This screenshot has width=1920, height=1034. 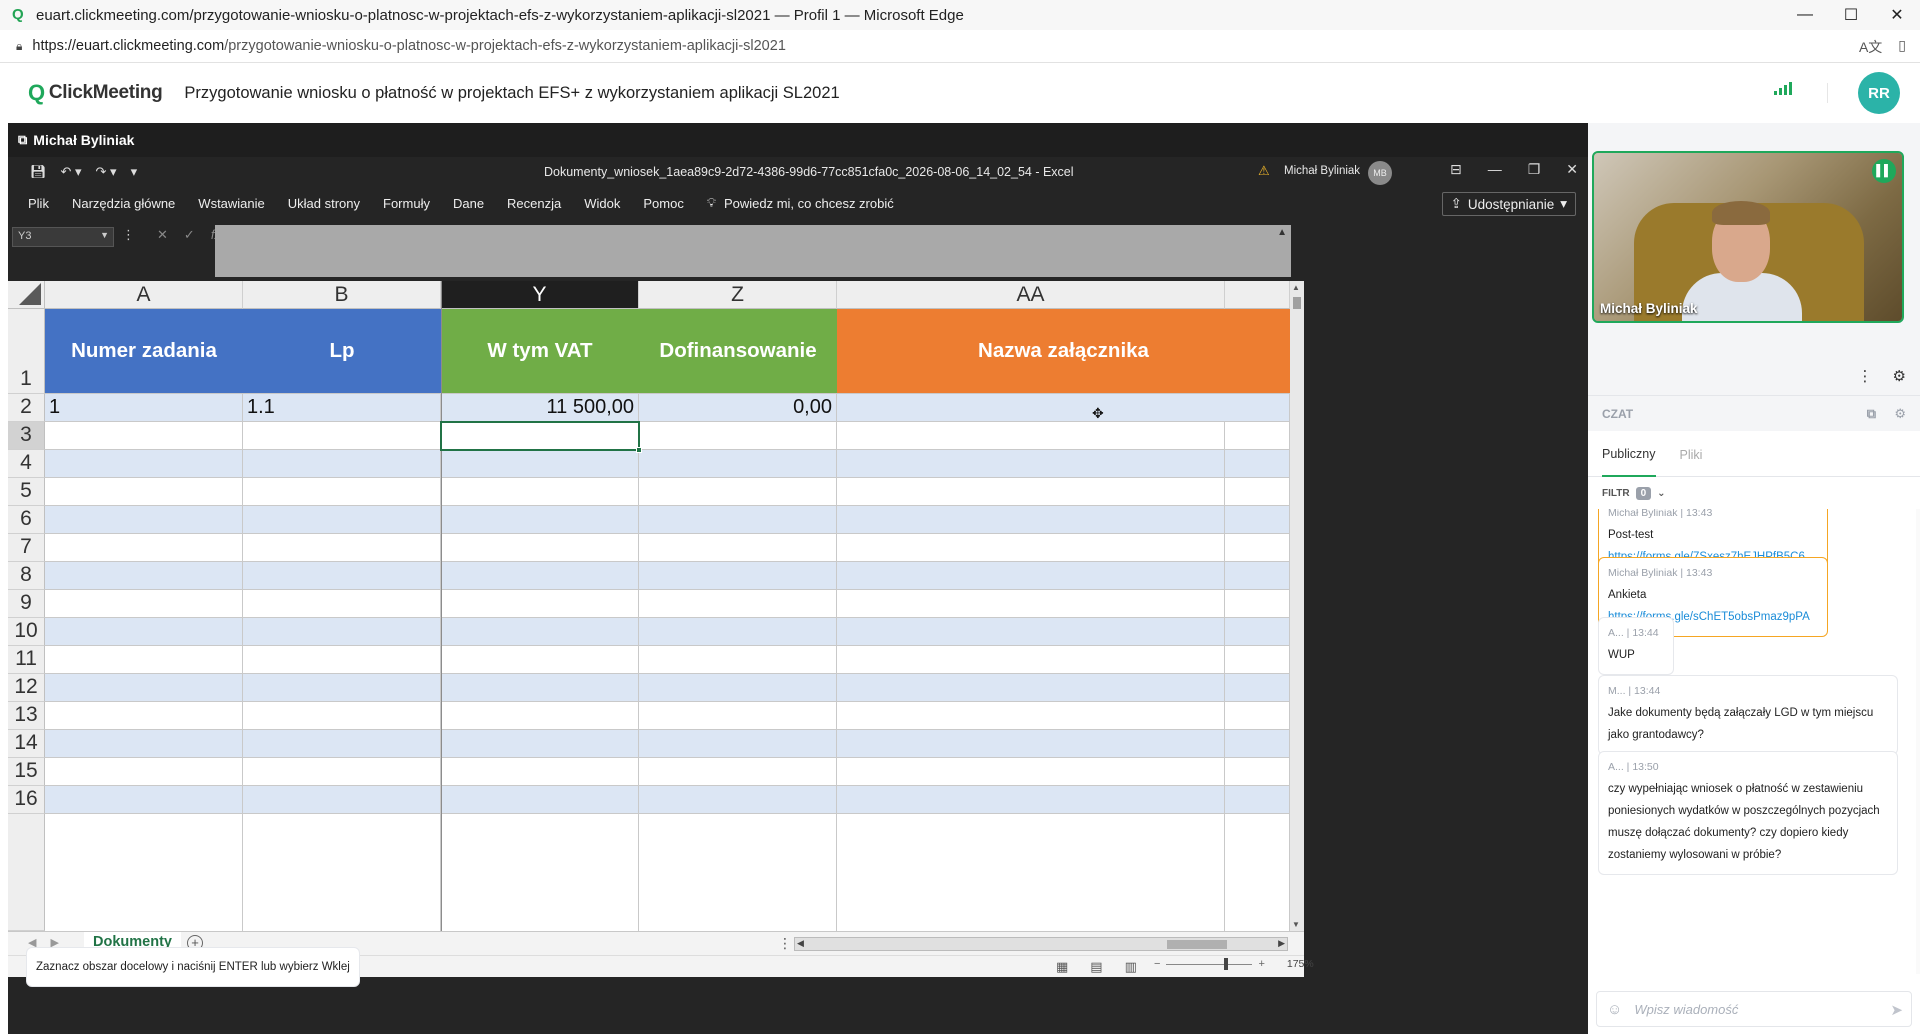 What do you see at coordinates (1264, 171) in the screenshot?
I see `warning-icon: ⚠` at bounding box center [1264, 171].